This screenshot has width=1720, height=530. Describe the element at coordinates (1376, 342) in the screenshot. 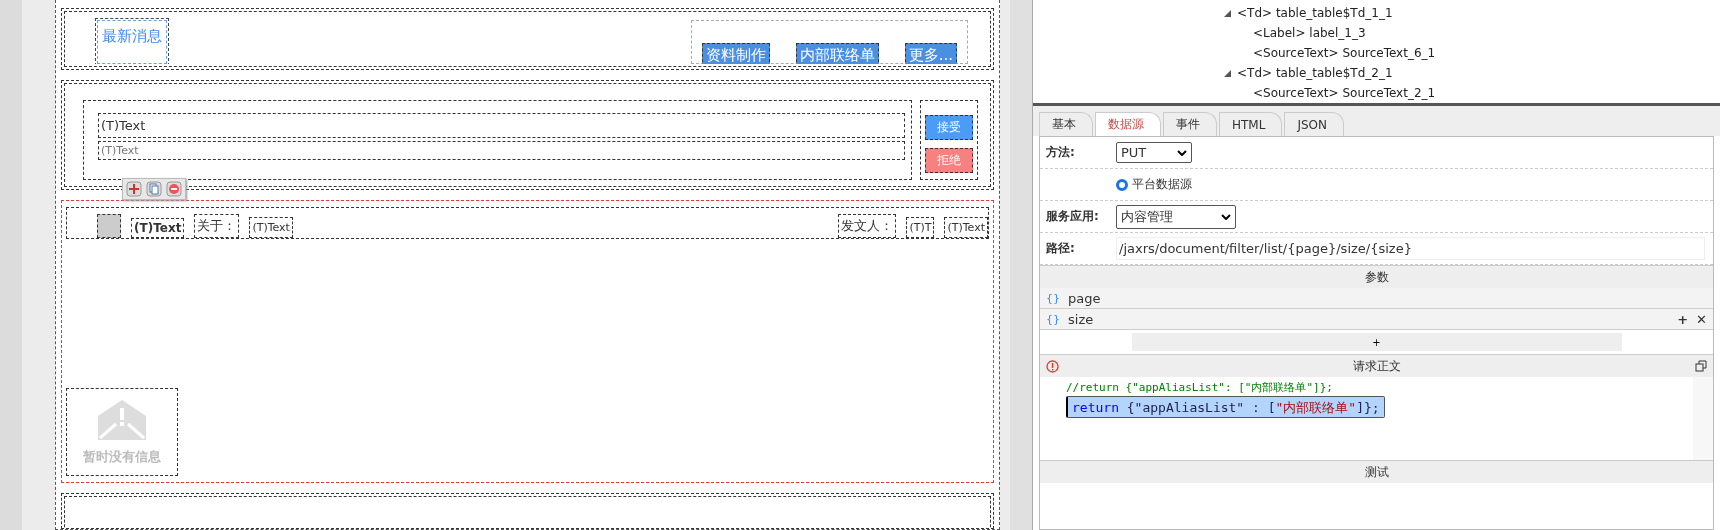

I see `add-param-button: +` at that location.